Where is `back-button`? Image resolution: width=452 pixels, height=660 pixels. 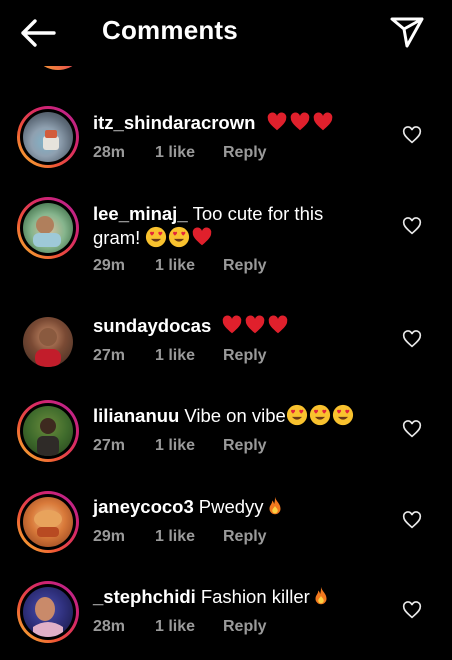
back-button is located at coordinates (38, 33).